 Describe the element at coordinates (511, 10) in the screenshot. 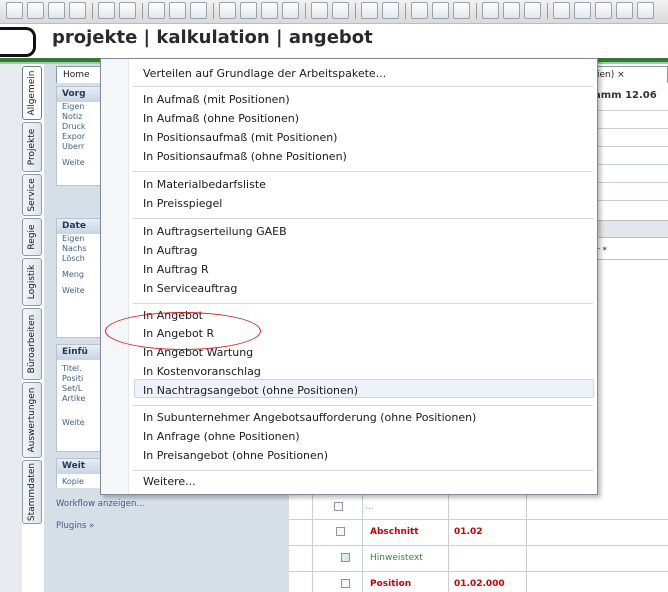

I see `export-icon` at that location.